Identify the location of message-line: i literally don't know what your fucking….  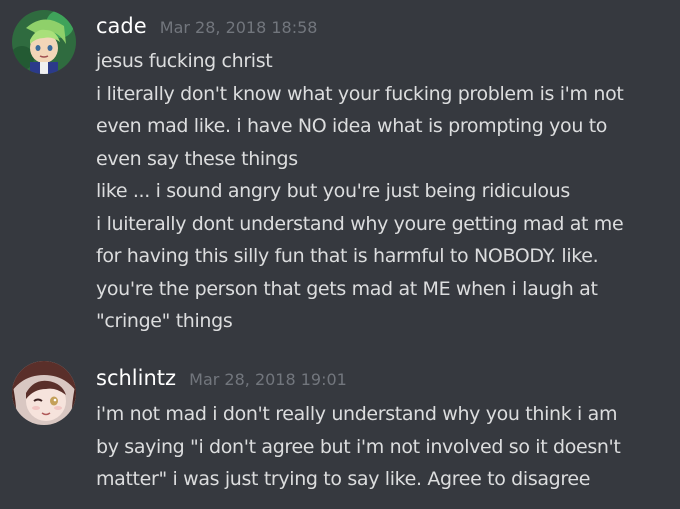
(360, 93).